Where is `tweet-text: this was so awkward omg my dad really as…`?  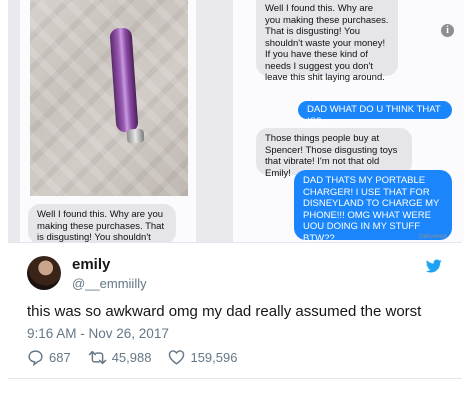 tweet-text: this was so awkward omg my dad really as… is located at coordinates (224, 311).